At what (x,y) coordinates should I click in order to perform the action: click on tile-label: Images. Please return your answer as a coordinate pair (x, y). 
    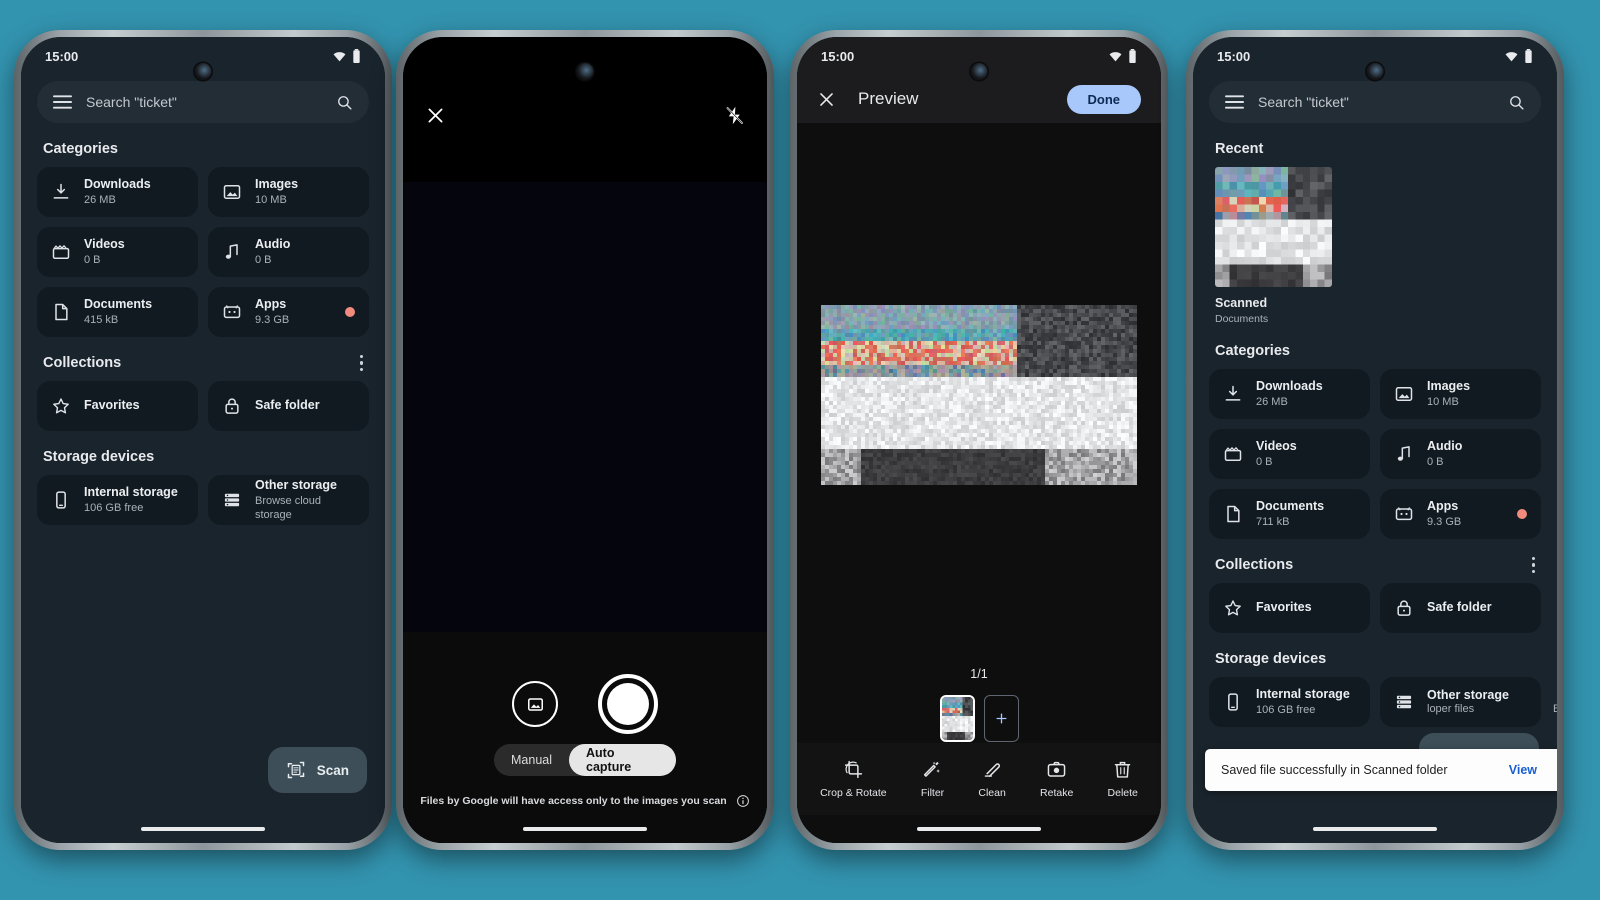
    Looking at the image, I should click on (1449, 386).